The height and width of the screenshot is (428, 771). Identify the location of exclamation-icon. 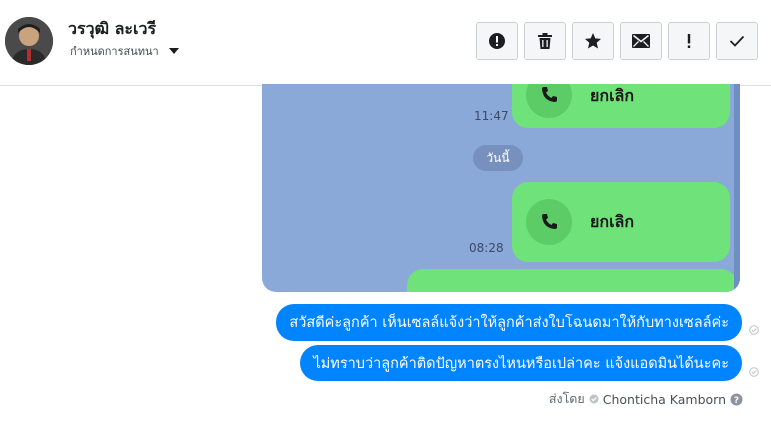
(689, 41).